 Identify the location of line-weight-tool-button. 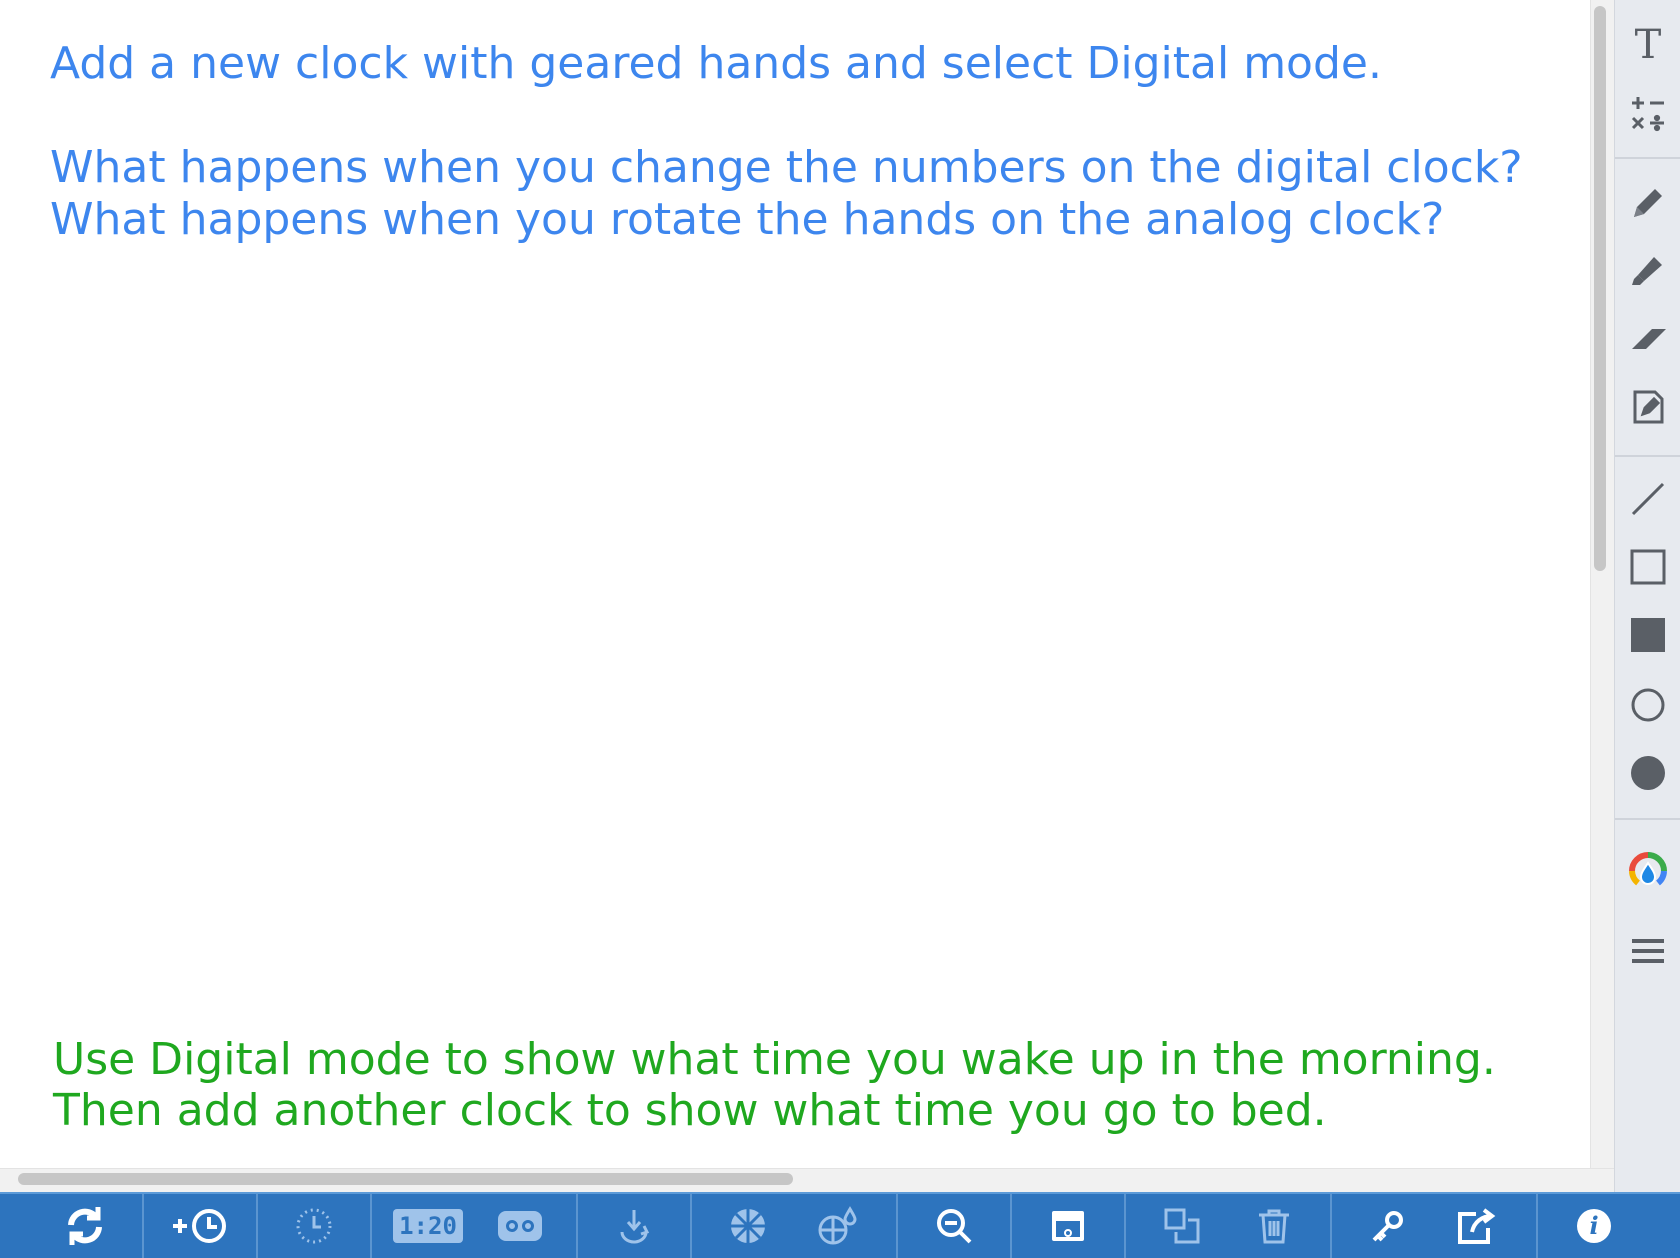
(1647, 951).